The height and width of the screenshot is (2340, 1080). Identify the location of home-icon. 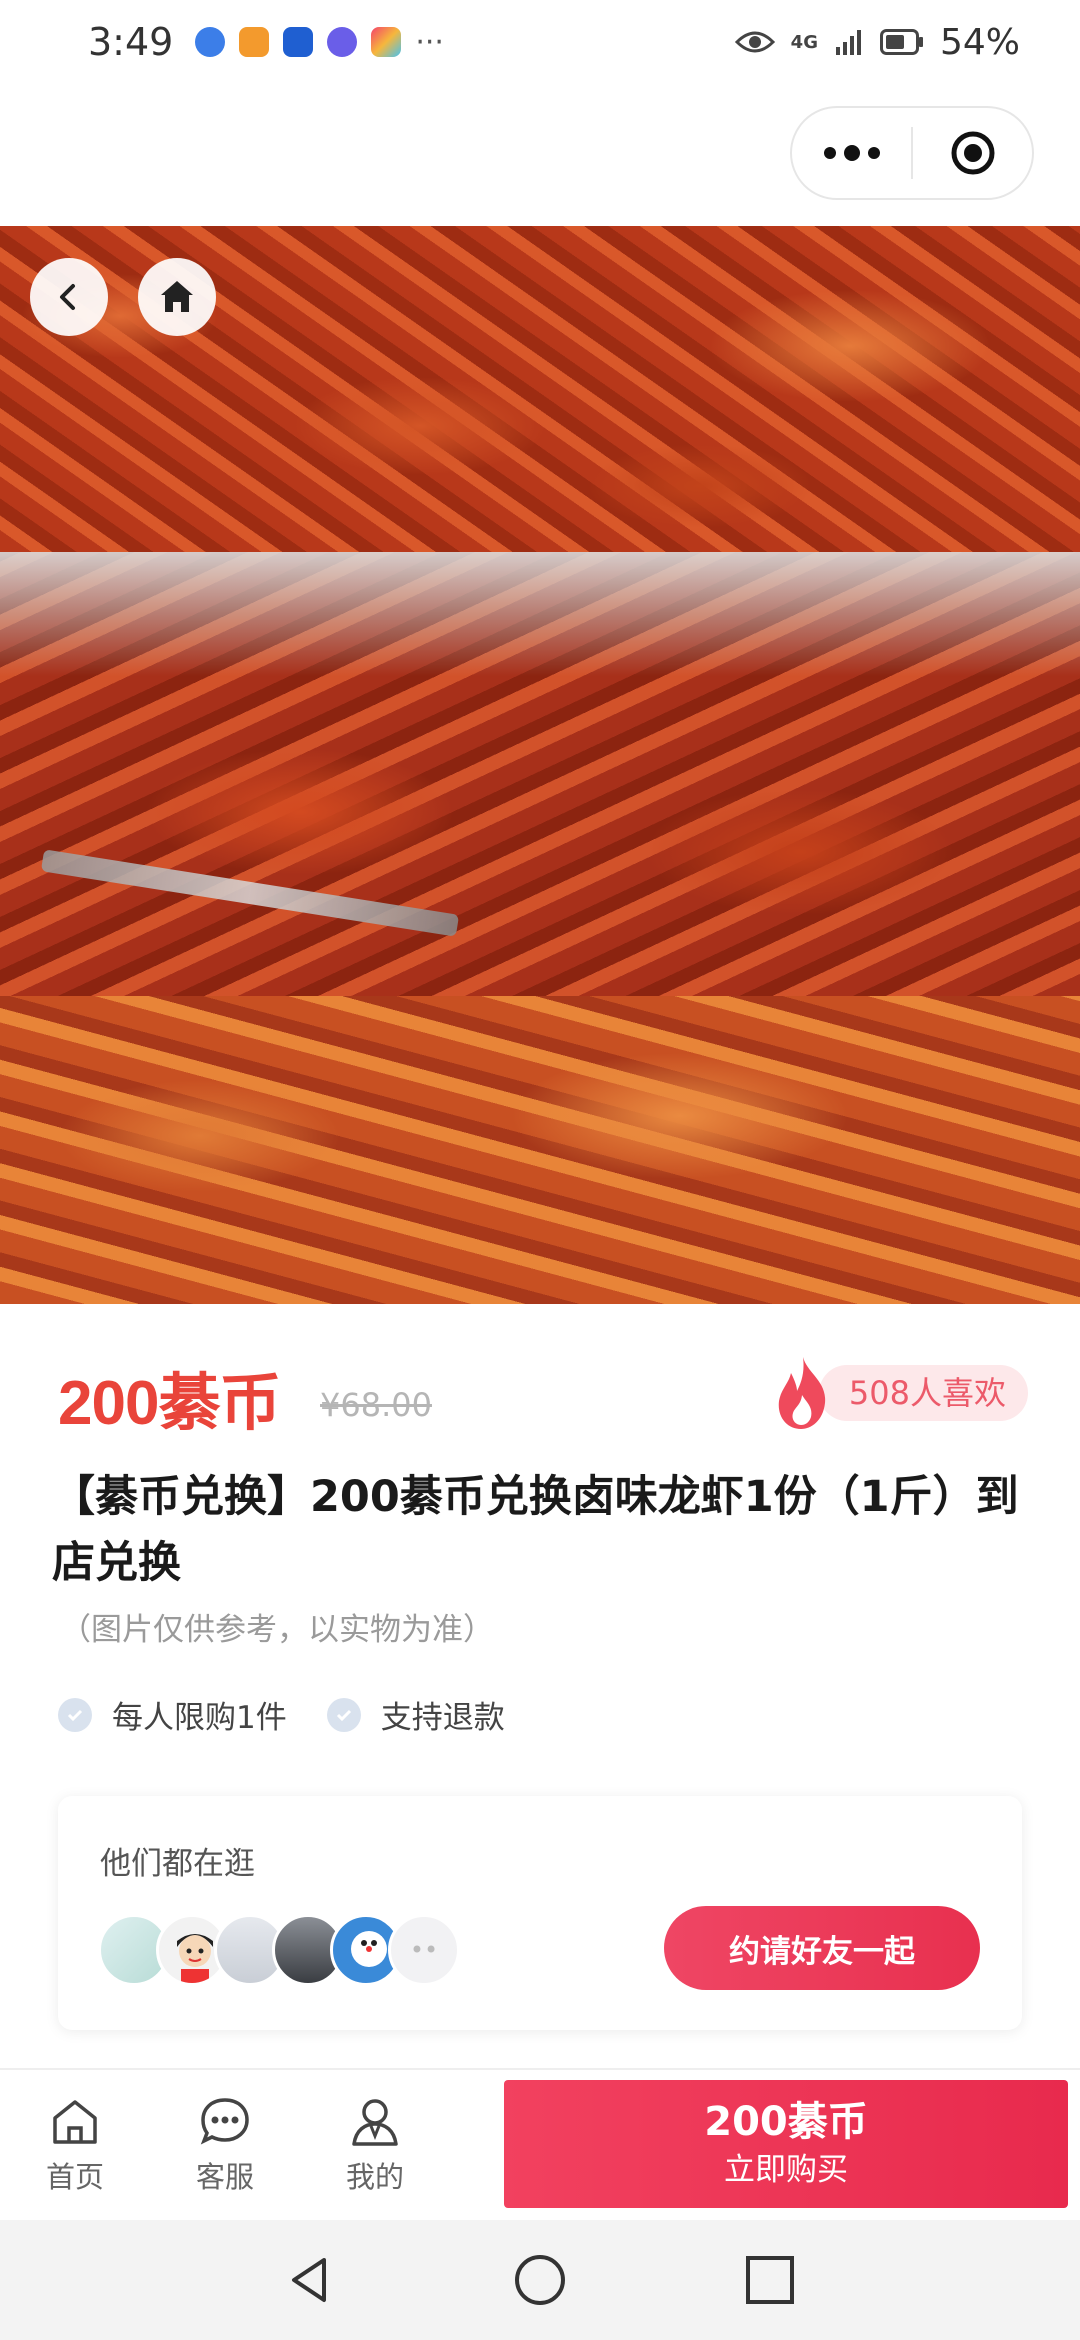
(177, 296).